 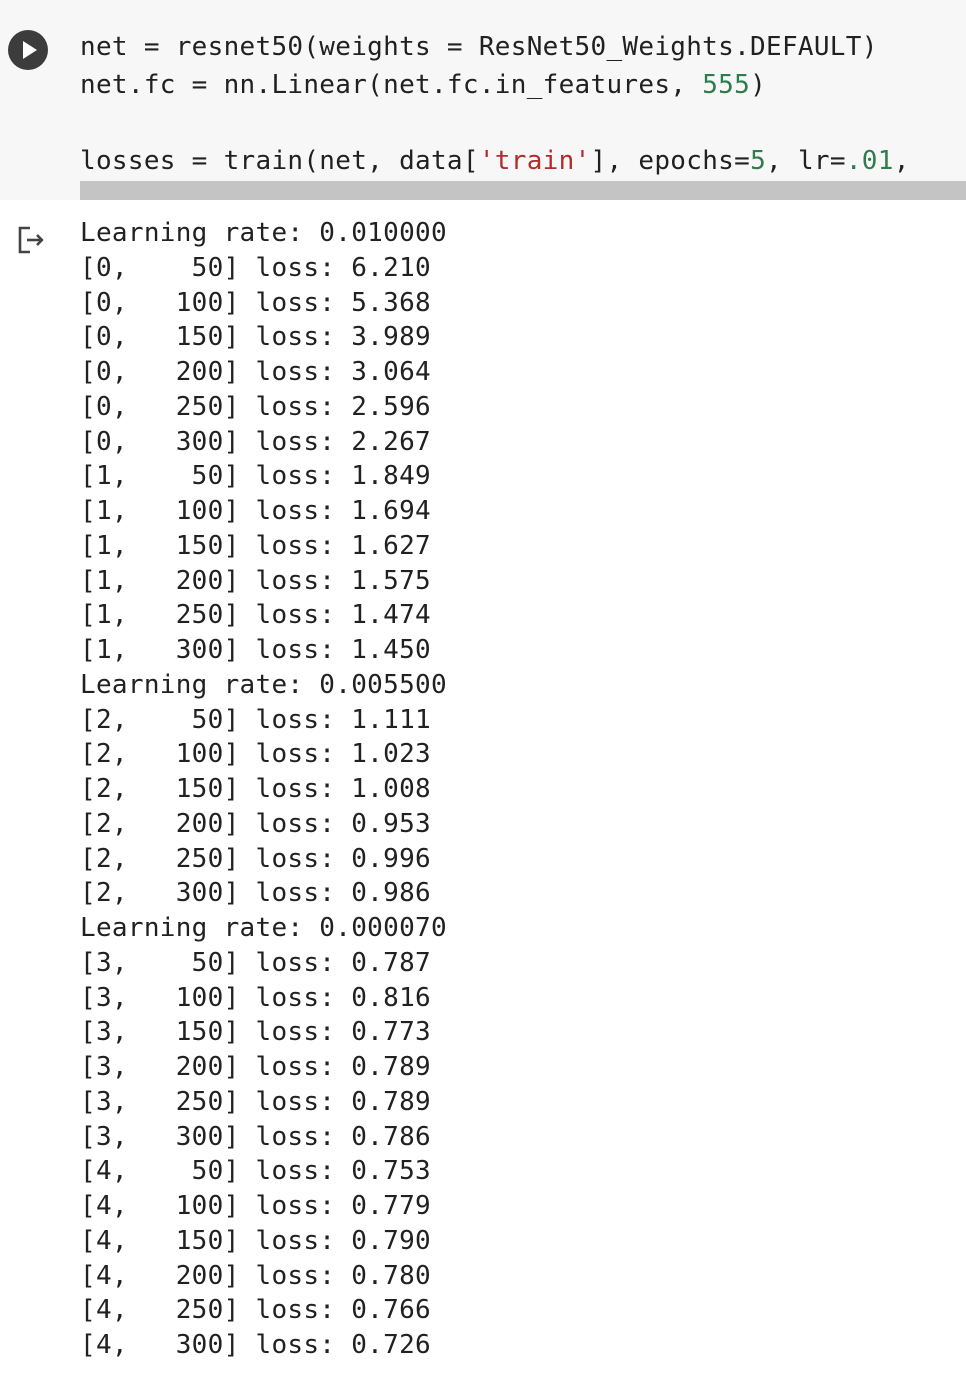 What do you see at coordinates (255, 997) in the screenshot?
I see `output-line: [3, 100] loss: 0.816` at bounding box center [255, 997].